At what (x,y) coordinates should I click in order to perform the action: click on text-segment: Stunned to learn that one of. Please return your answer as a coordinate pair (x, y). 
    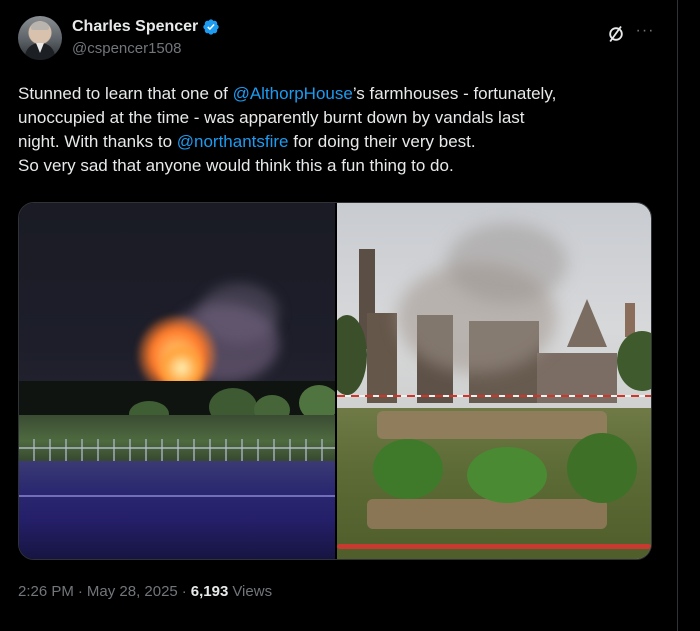
    Looking at the image, I should click on (125, 93).